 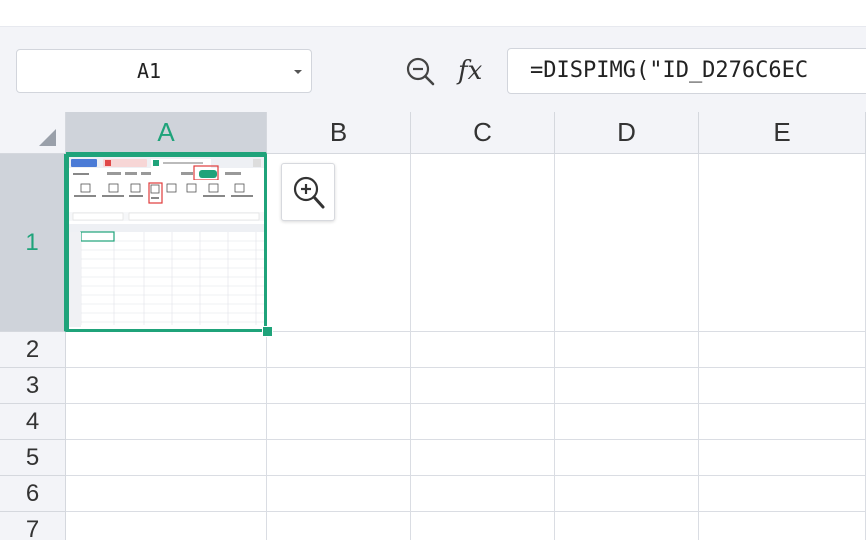 What do you see at coordinates (33, 494) in the screenshot?
I see `row-header-6: 6` at bounding box center [33, 494].